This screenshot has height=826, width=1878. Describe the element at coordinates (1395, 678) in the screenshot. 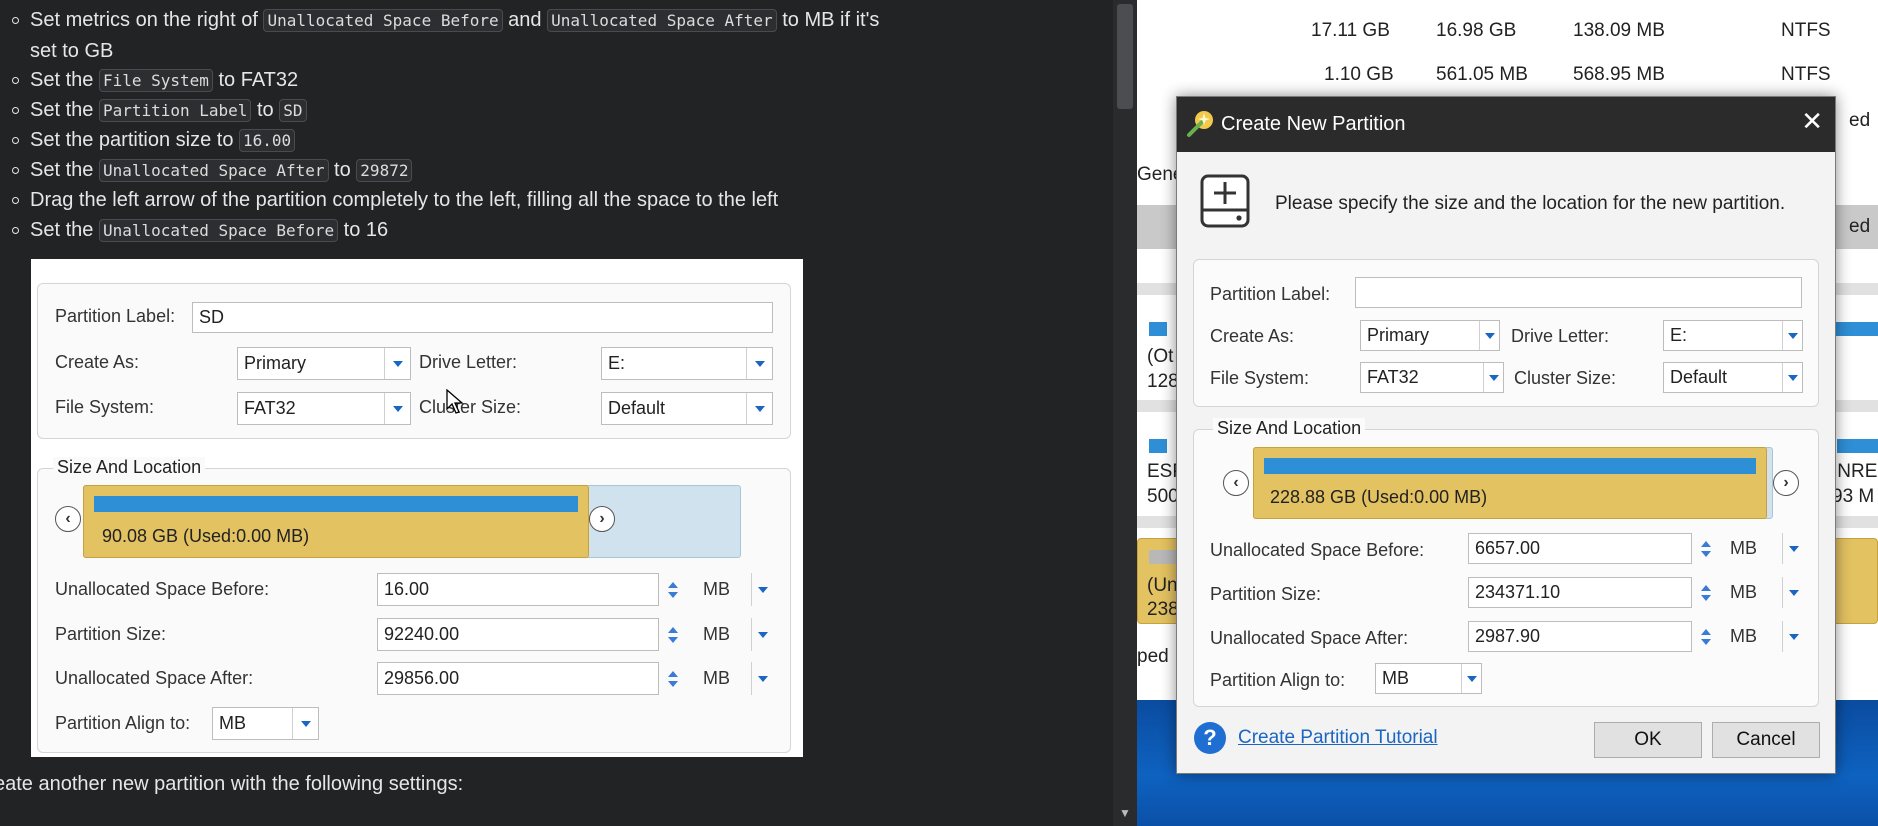

I see `partition-align-value: MB` at that location.